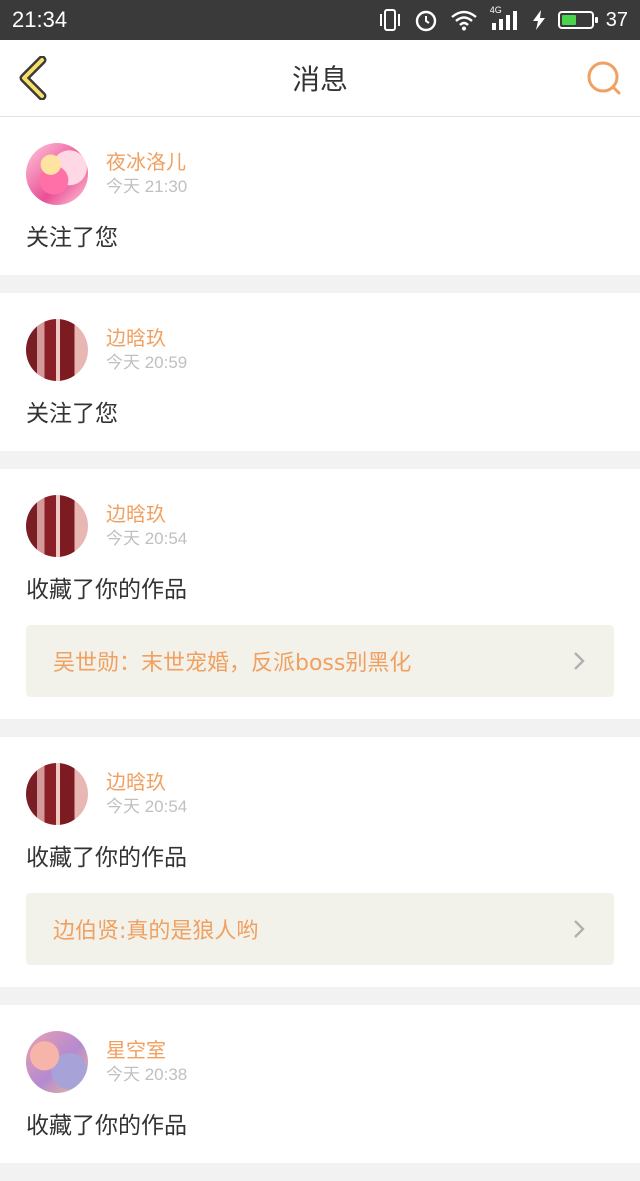  I want to click on message-time: 今天 20:59, so click(147, 362).